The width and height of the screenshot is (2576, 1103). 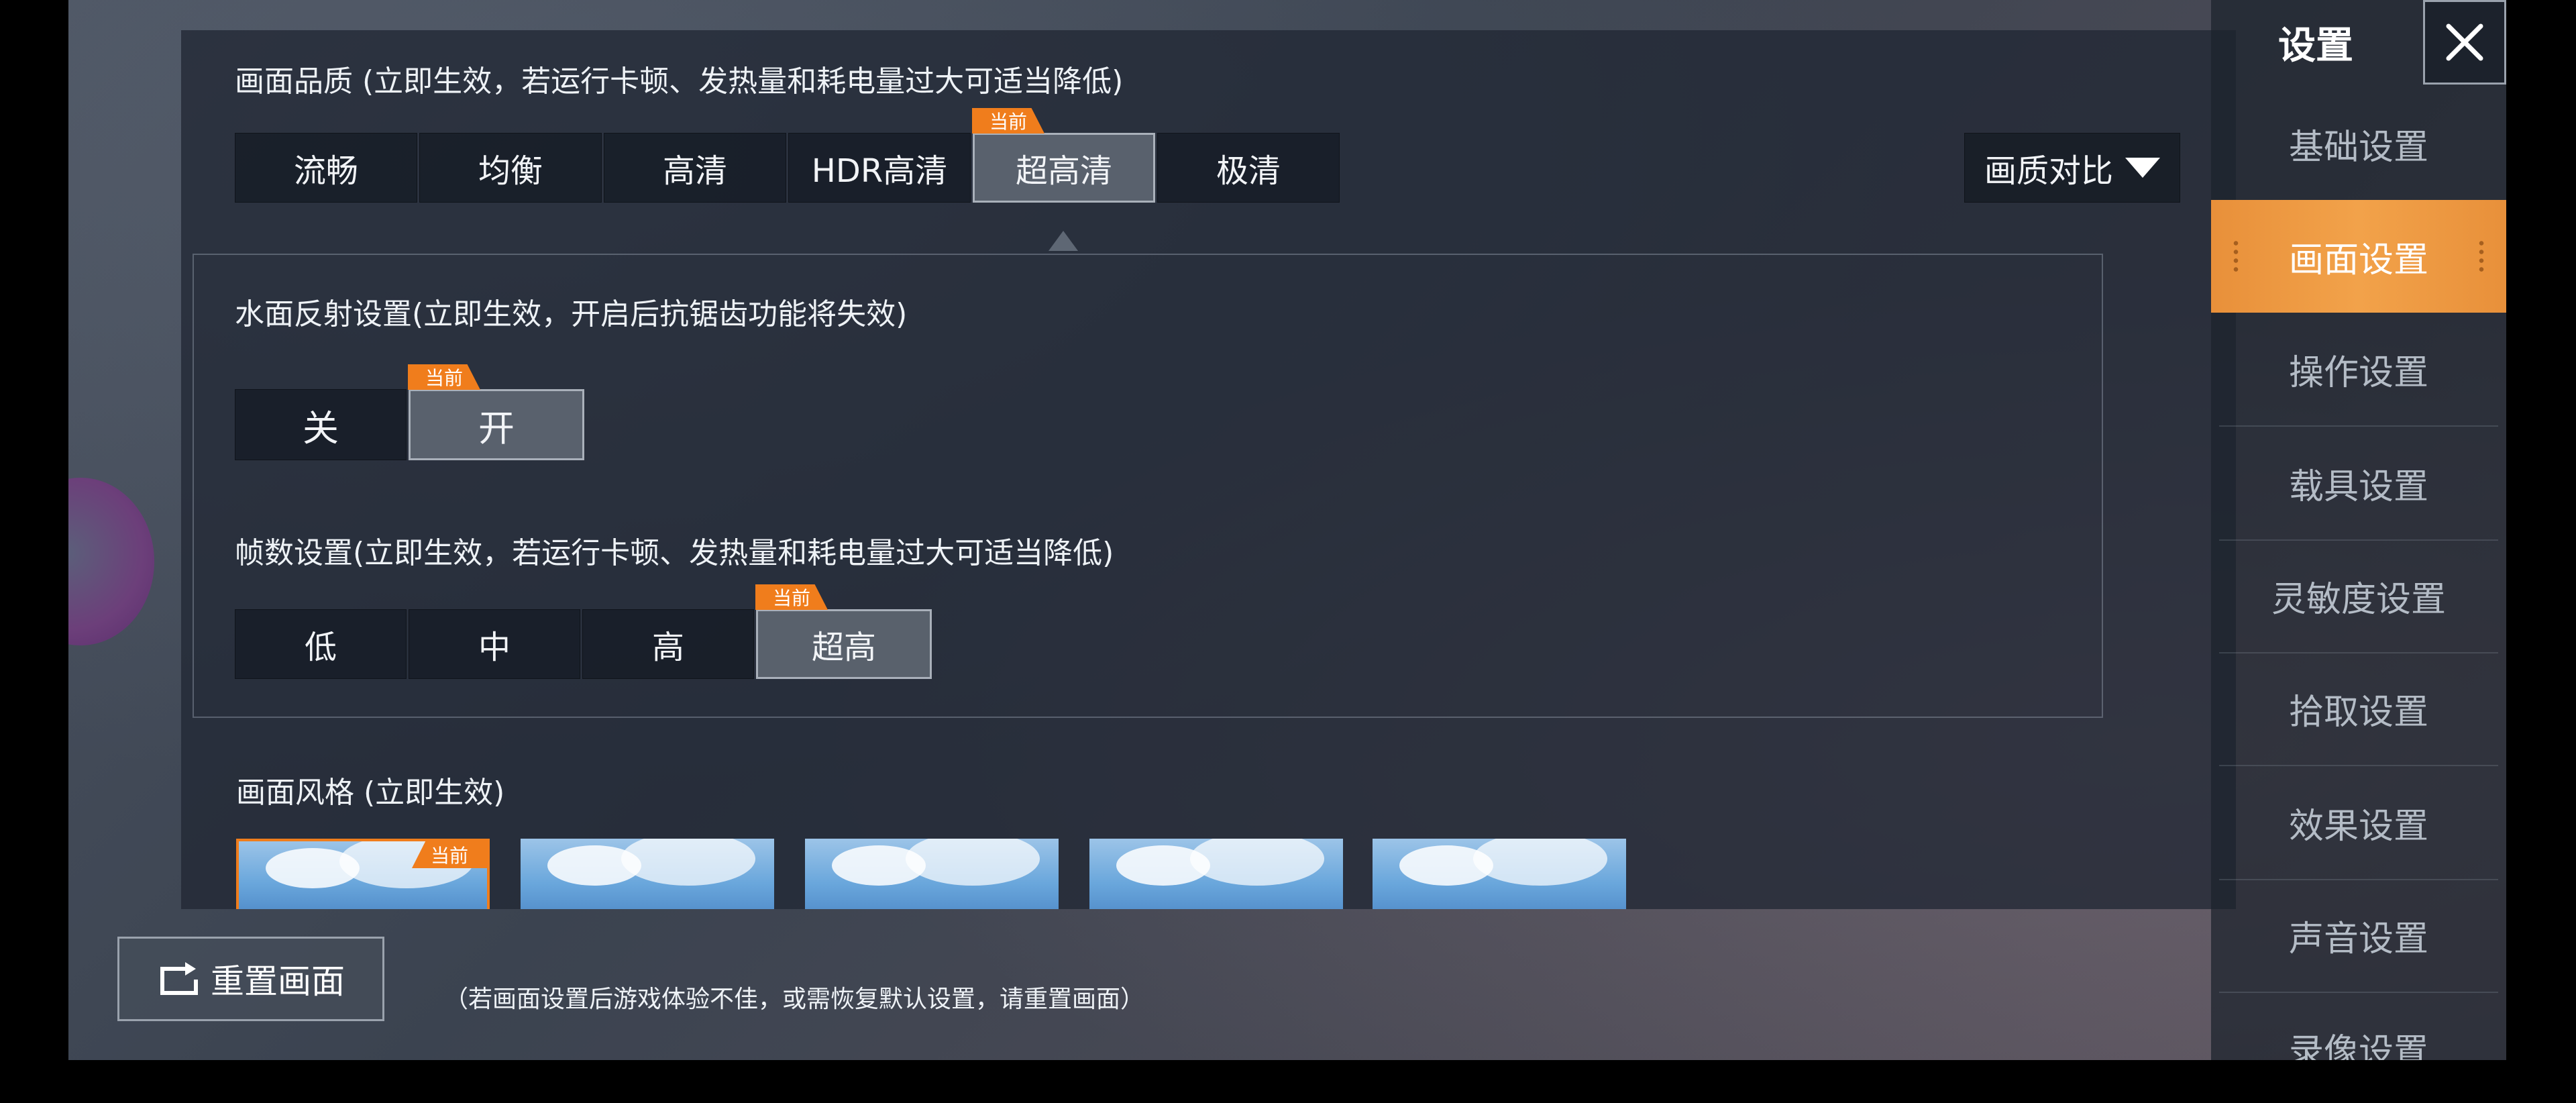 What do you see at coordinates (674, 553) in the screenshot?
I see `fps-title: 帧数设置(立即生效，若运行卡顿、发热量和耗电量过大可适当降低)` at bounding box center [674, 553].